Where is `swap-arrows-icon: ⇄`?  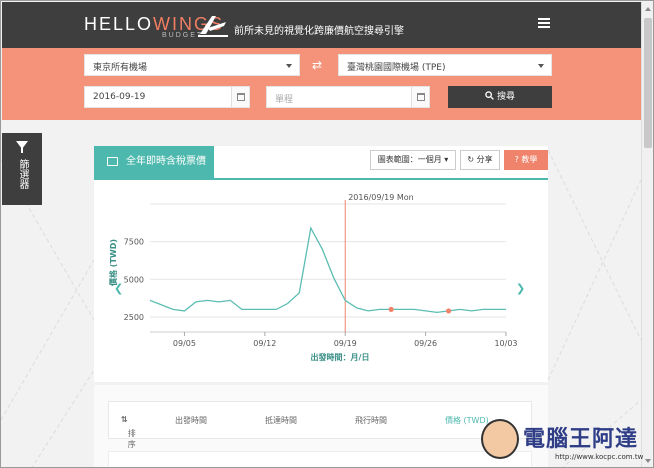
swap-arrows-icon: ⇄ is located at coordinates (317, 65).